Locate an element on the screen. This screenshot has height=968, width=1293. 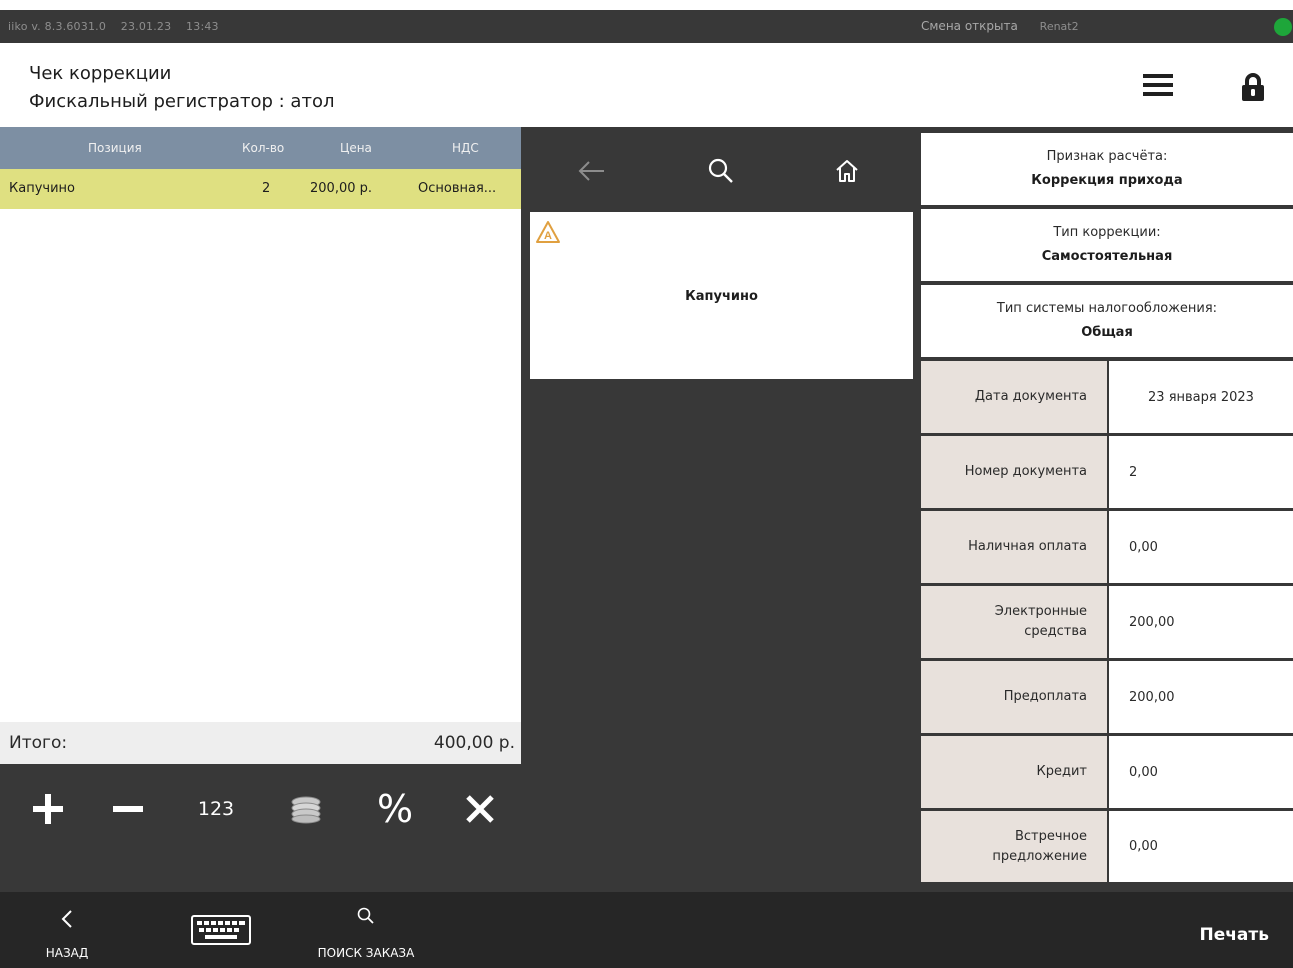
field-cash-payment: Наличная оплата 0,00 is located at coordinates (1107, 547).